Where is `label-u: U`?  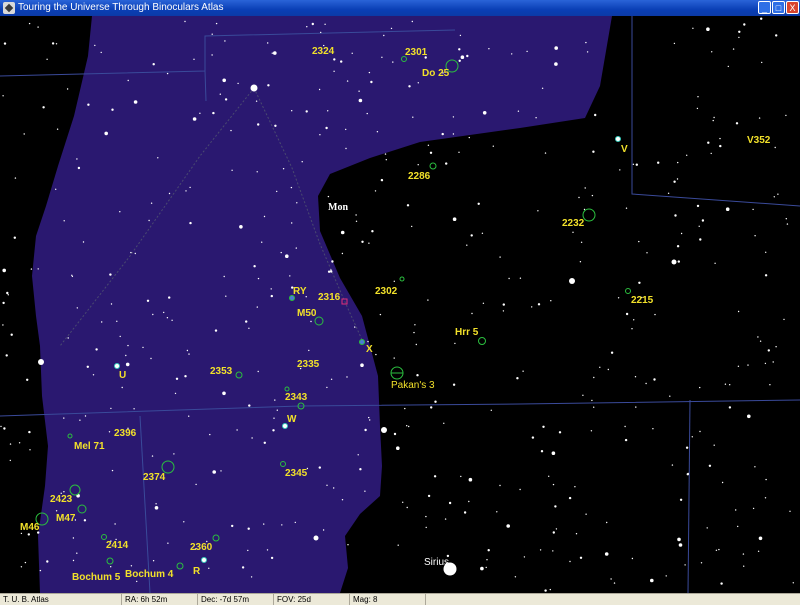
label-u: U is located at coordinates (122, 375).